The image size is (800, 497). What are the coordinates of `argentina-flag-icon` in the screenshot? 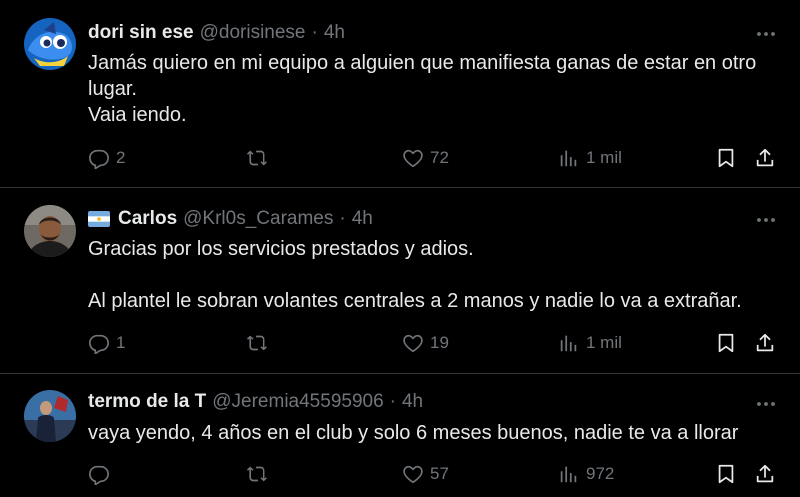 It's located at (99, 219).